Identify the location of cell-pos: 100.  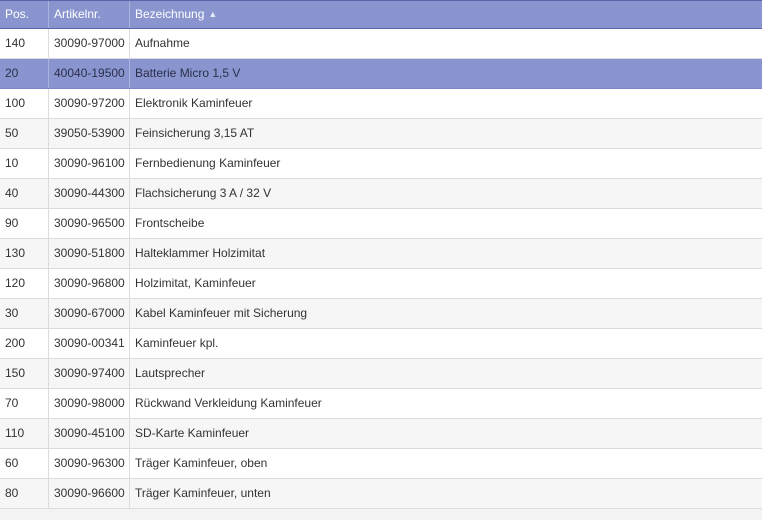
(24, 103).